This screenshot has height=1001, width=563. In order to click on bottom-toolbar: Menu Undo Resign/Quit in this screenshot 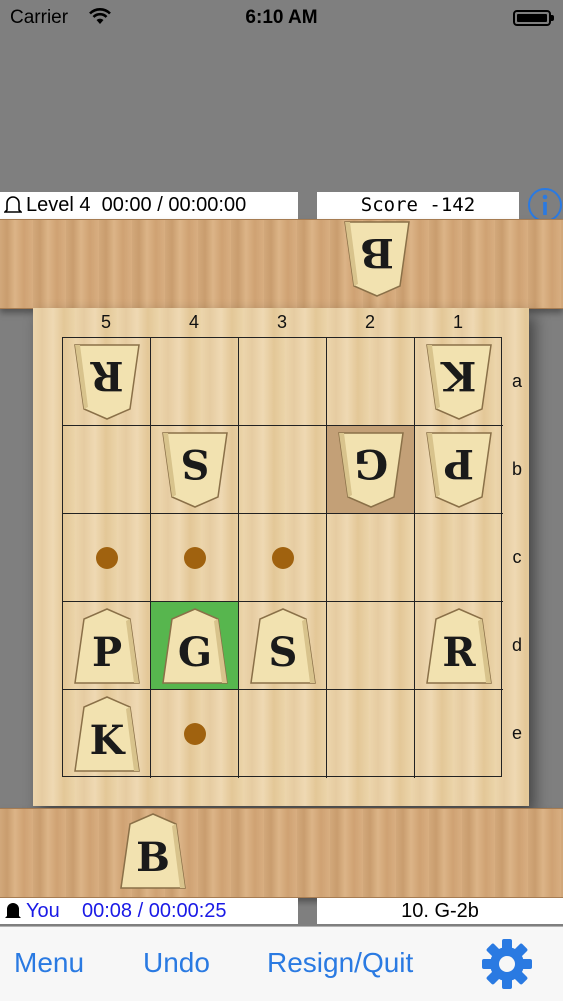, I will do `click(281, 963)`.